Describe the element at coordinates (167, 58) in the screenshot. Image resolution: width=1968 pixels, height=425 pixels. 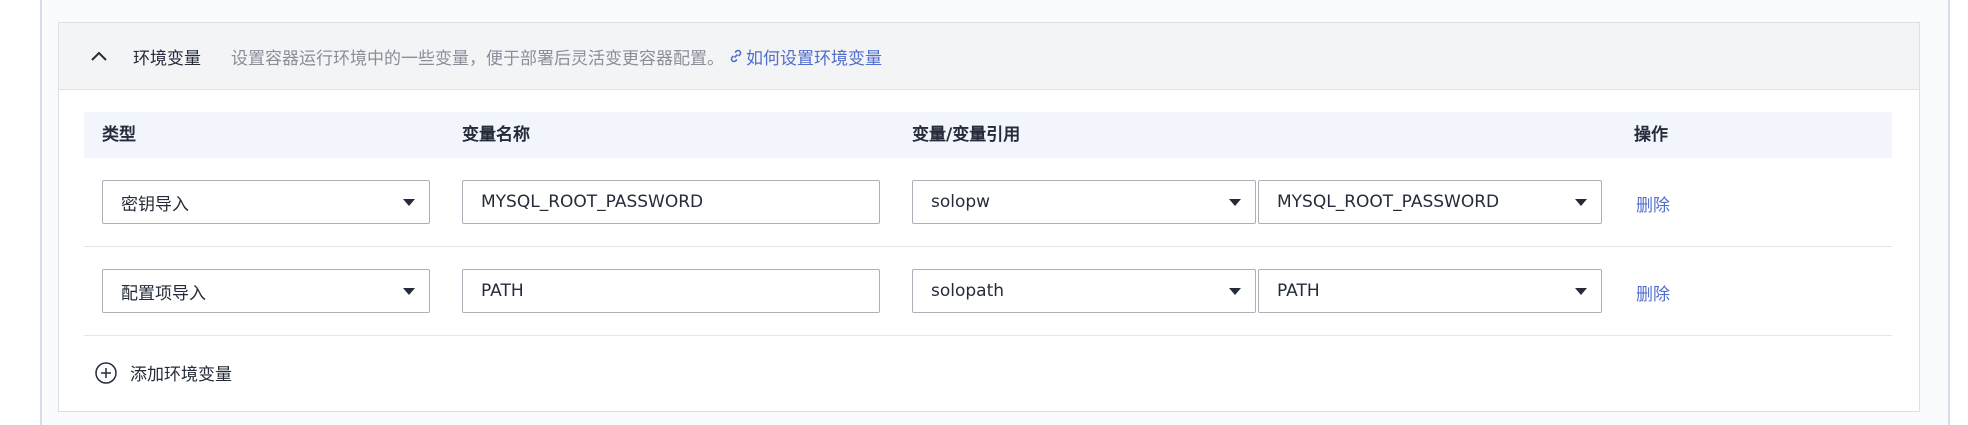
I see `section-title: 环境变量` at that location.